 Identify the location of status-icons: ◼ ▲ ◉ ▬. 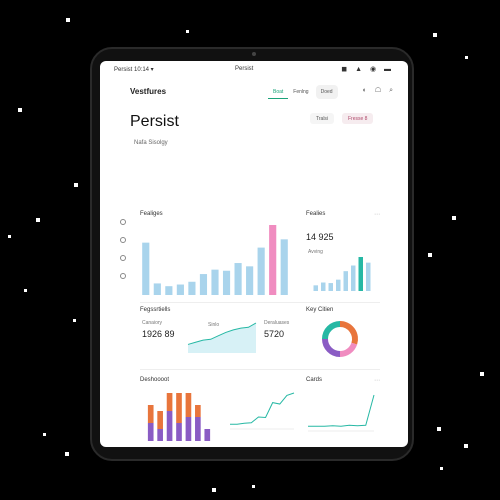
(367, 69).